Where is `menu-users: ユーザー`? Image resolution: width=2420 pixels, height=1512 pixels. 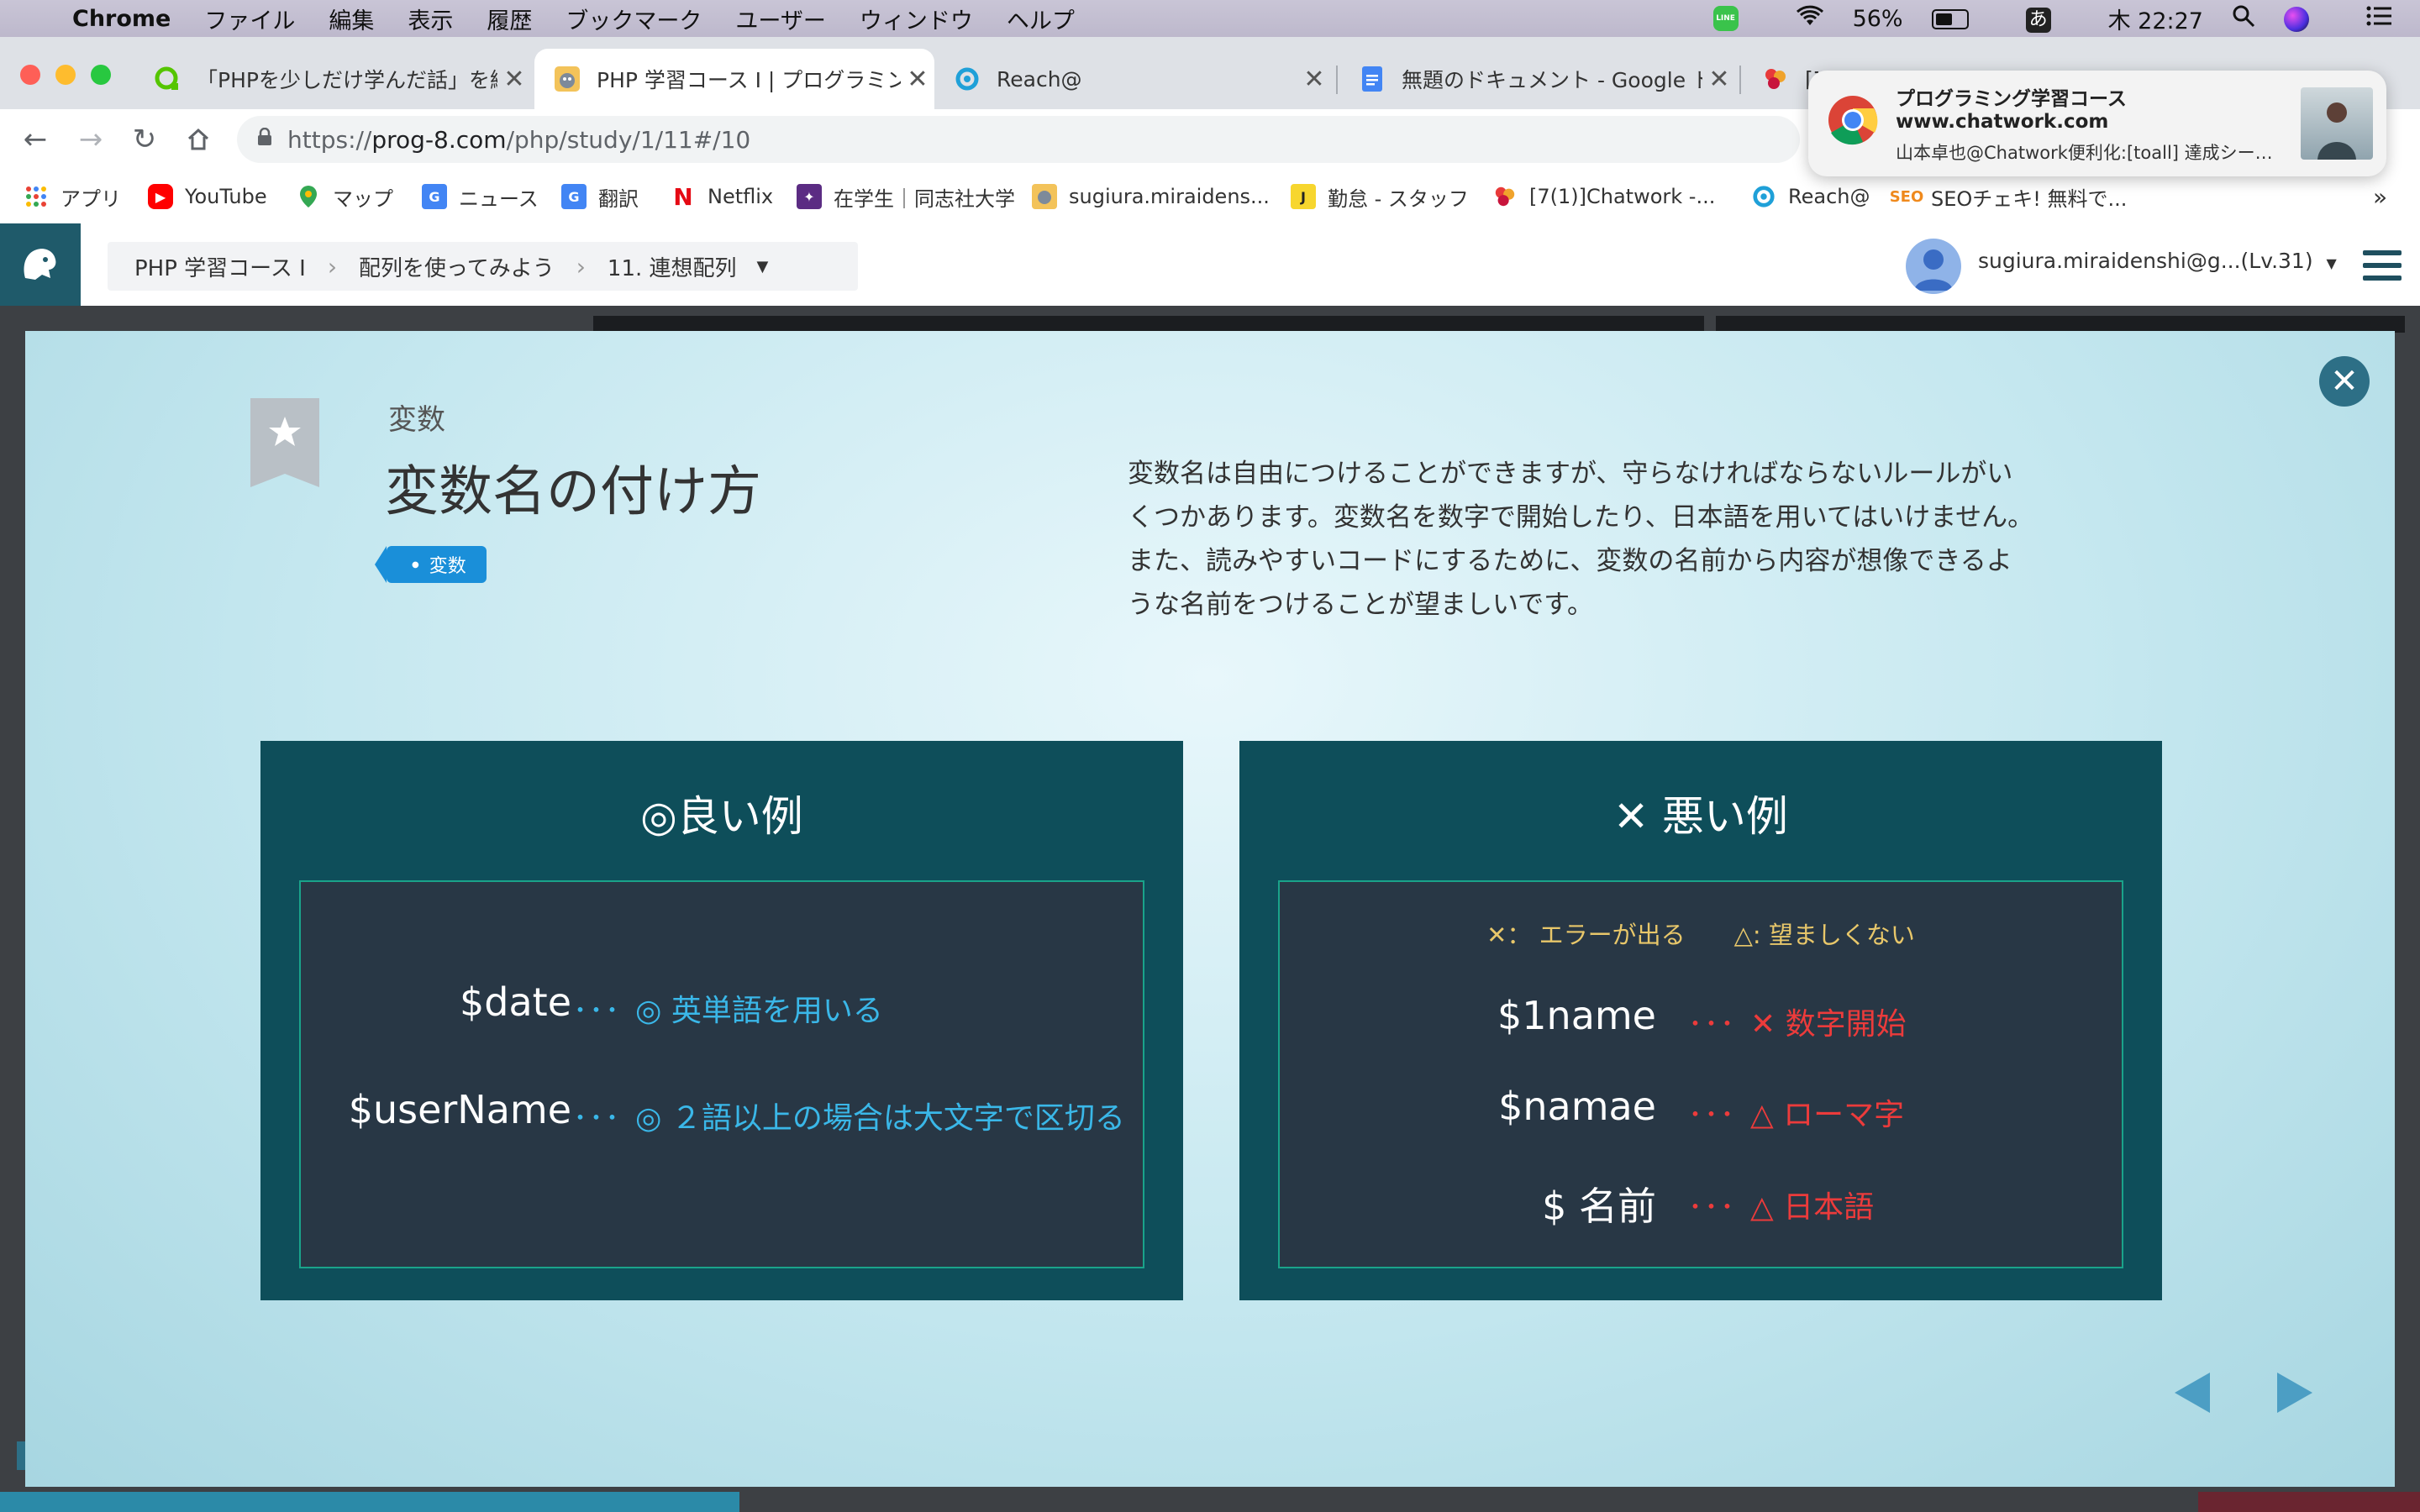 menu-users: ユーザー is located at coordinates (780, 19).